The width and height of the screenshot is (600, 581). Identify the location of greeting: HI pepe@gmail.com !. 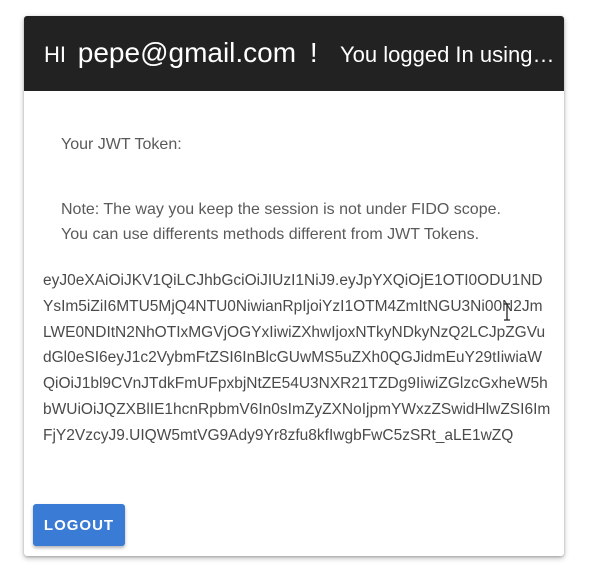
(181, 54).